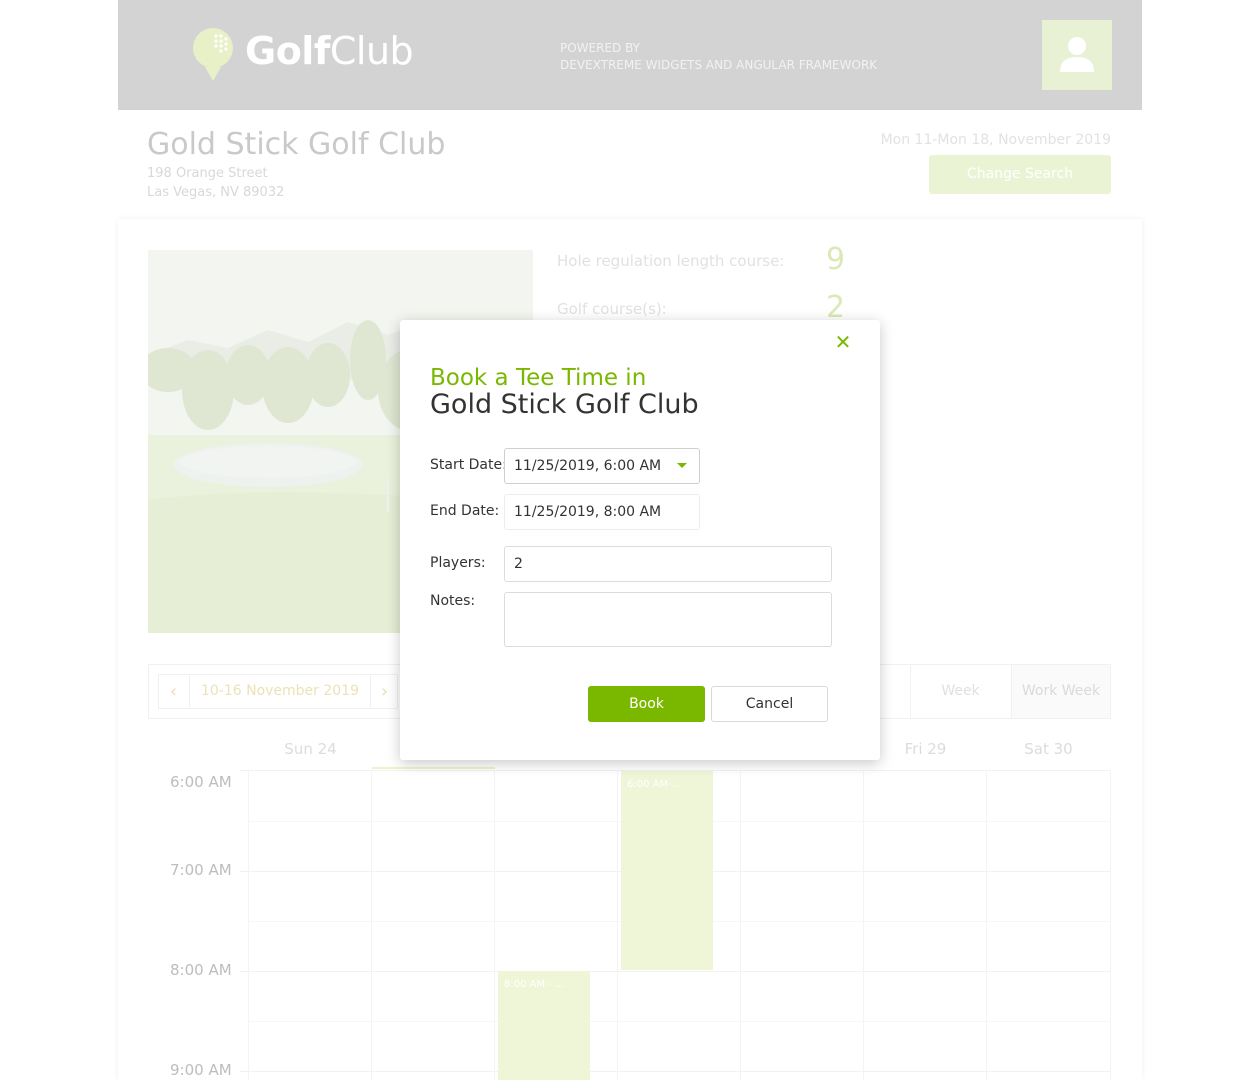 This screenshot has height=1080, width=1259. Describe the element at coordinates (201, 782) in the screenshot. I see `time-label-6am: 6:00 AM` at that location.